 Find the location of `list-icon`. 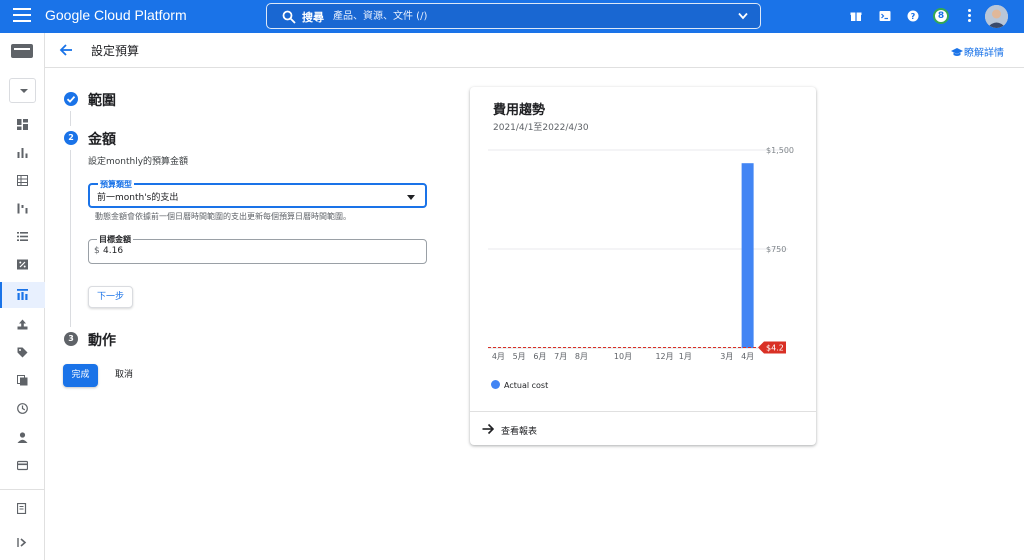

list-icon is located at coordinates (22, 236).